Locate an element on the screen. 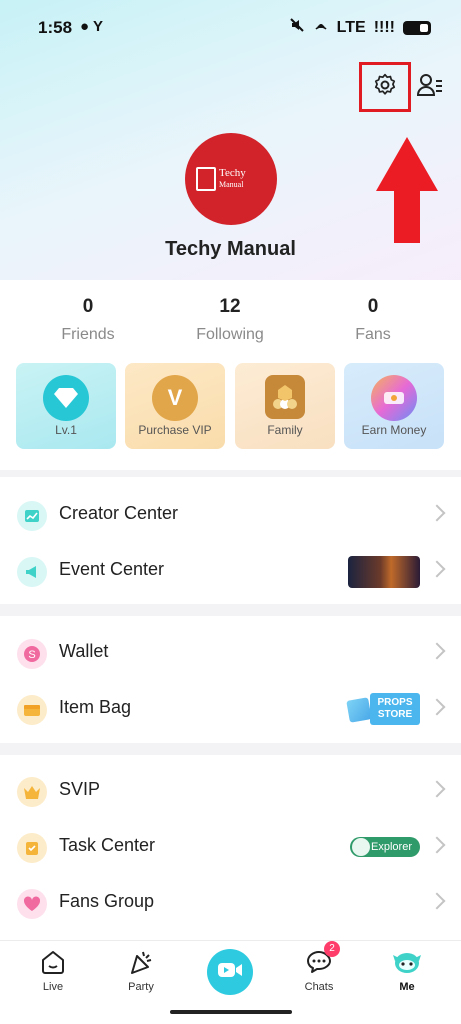 The image size is (461, 1024). unread-chats-badge: 2 is located at coordinates (332, 949).